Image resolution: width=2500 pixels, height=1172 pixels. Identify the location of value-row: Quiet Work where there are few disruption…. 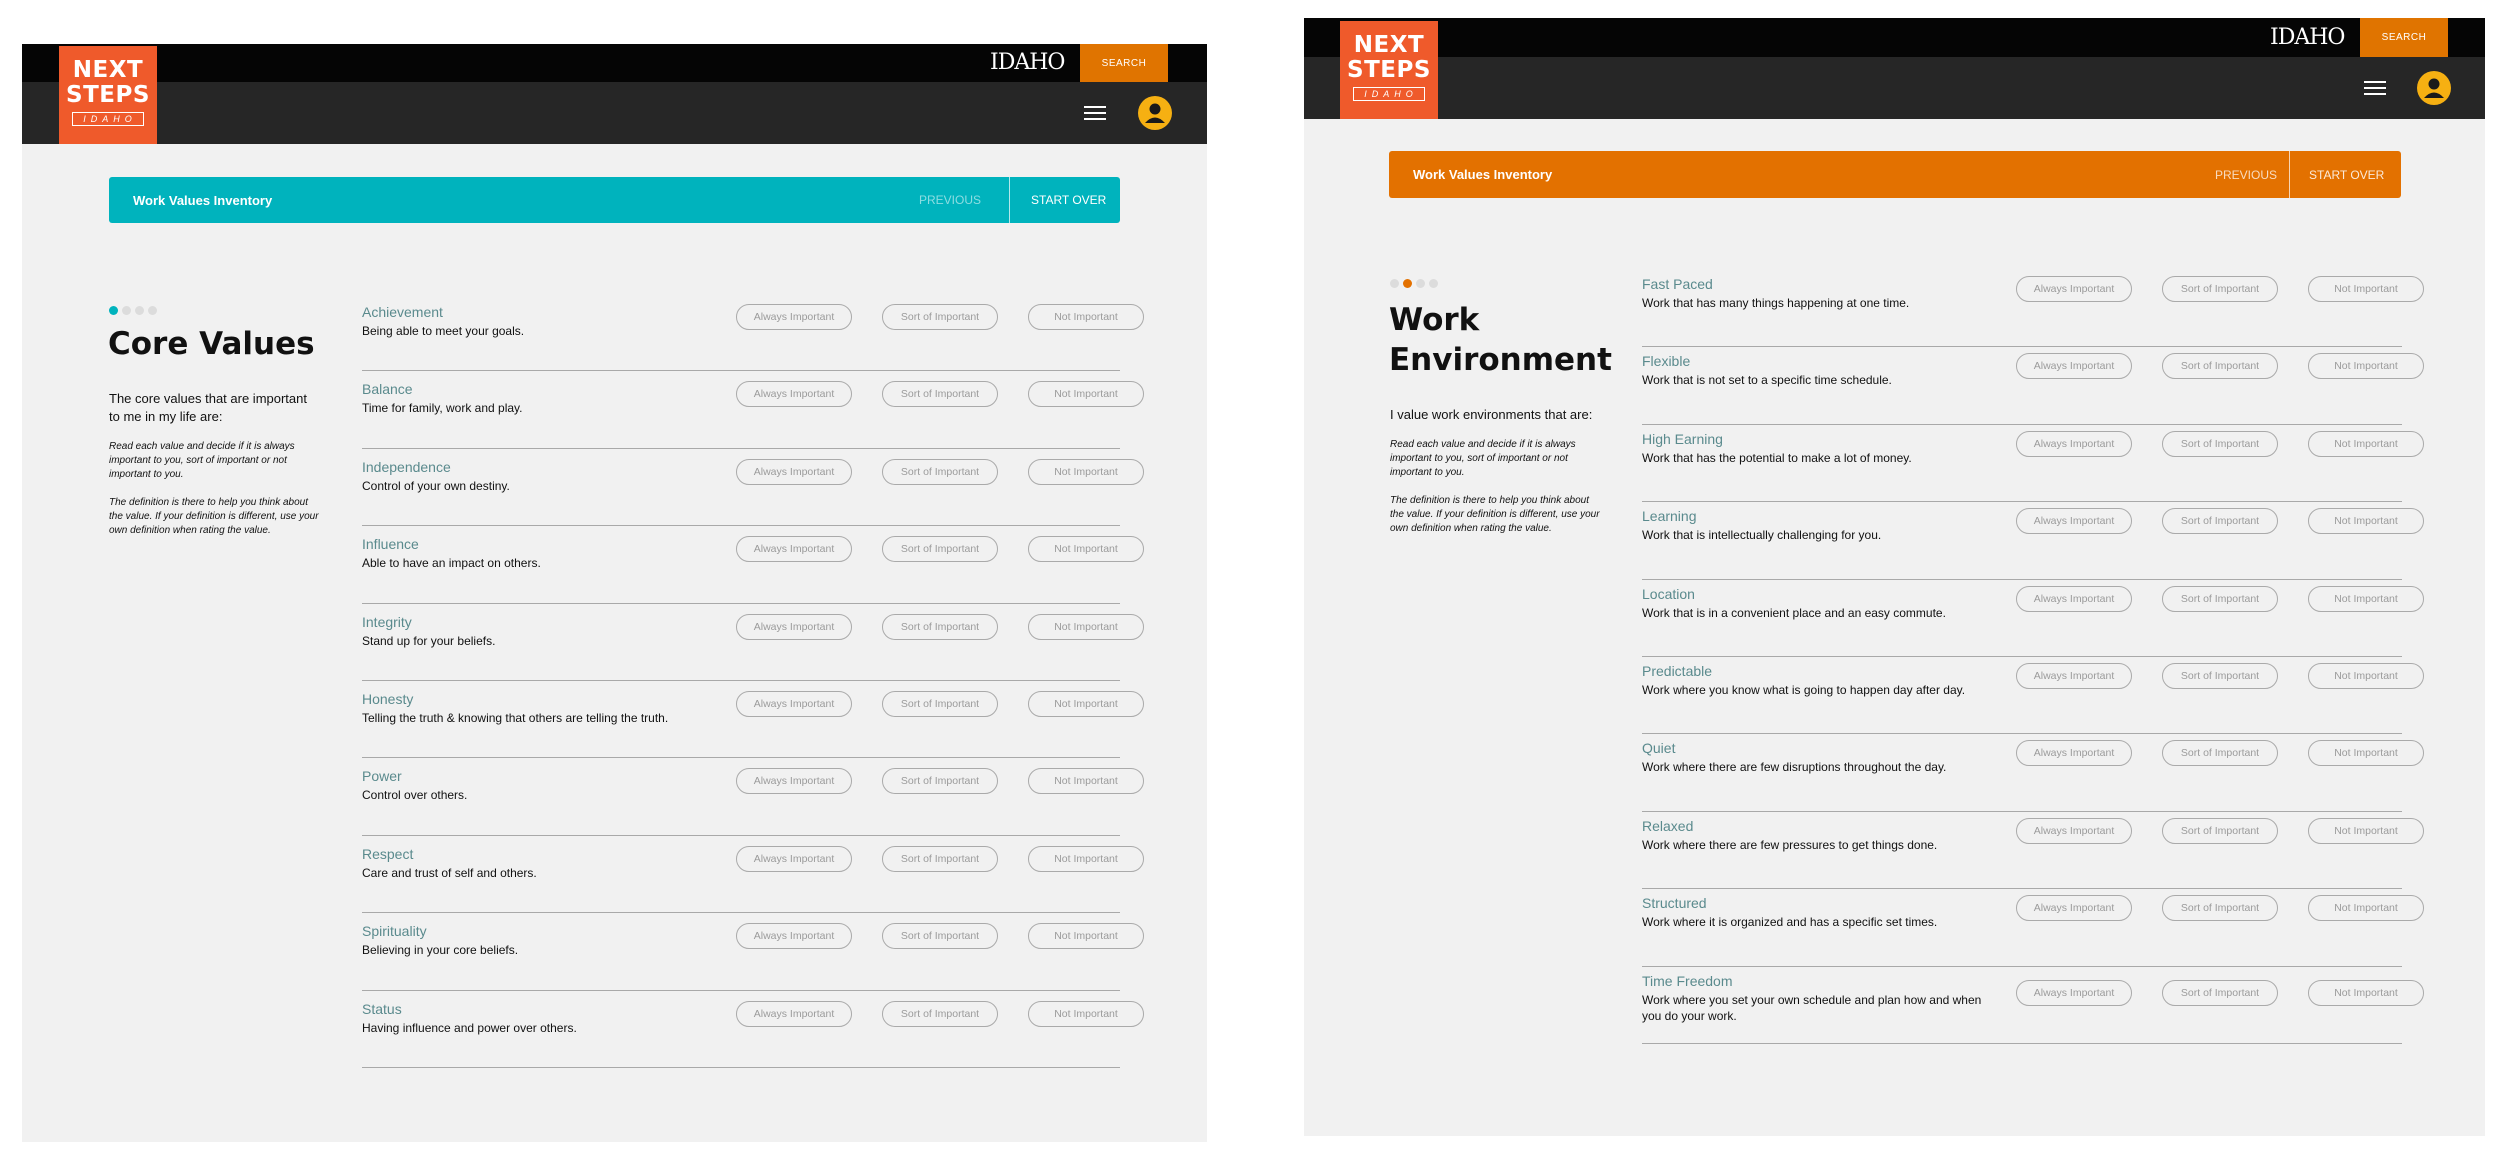
(2033, 773).